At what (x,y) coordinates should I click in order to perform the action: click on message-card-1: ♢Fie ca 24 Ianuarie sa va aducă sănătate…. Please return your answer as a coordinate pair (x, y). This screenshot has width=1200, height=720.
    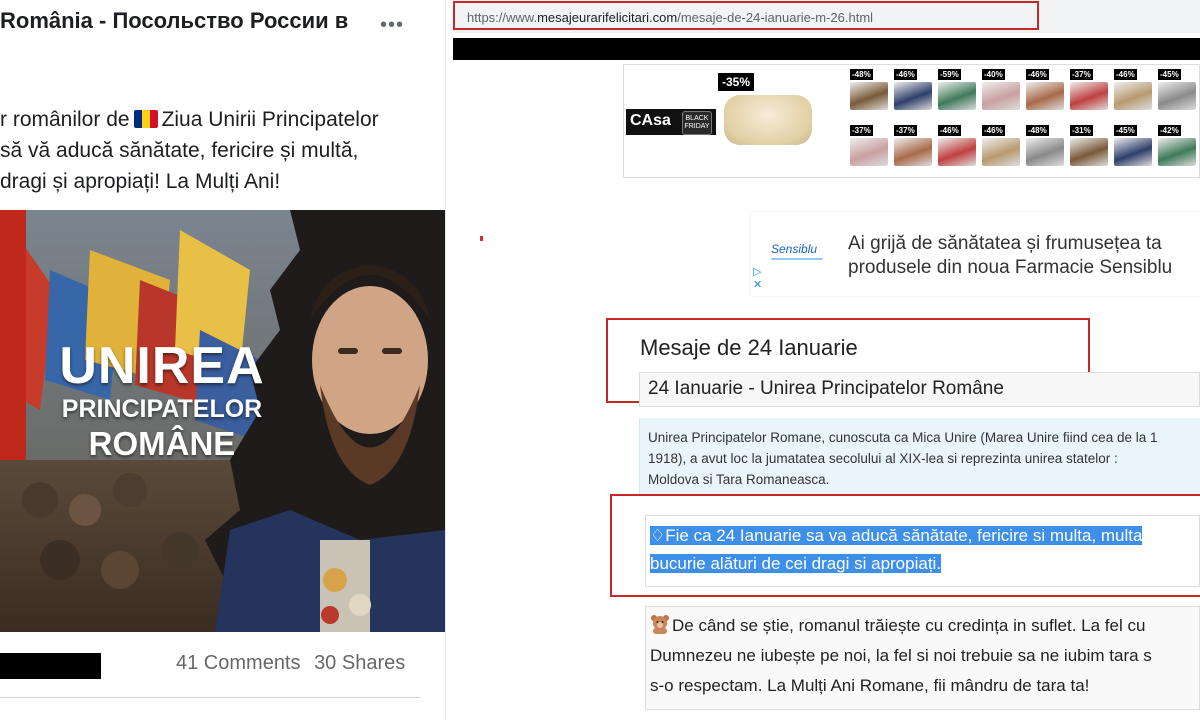
    Looking at the image, I should click on (922, 551).